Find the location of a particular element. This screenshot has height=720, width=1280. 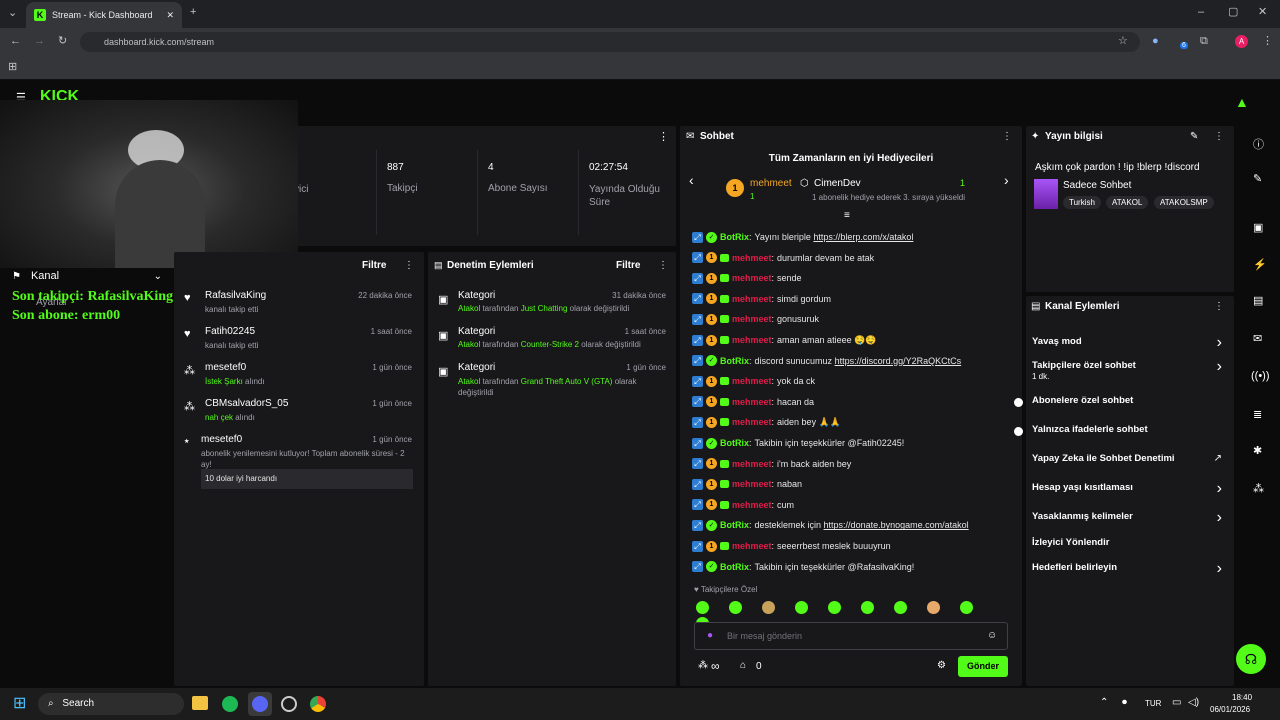

back-icon: ← is located at coordinates (15, 41).